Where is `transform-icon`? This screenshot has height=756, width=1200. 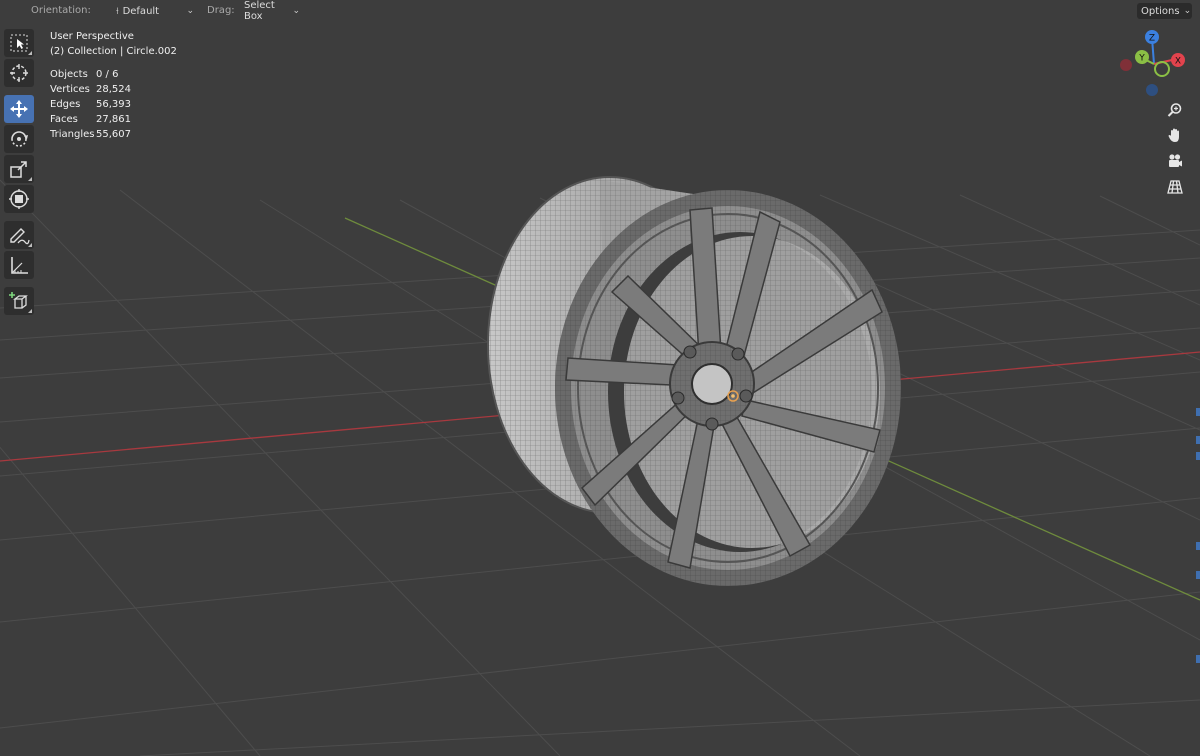 transform-icon is located at coordinates (19, 199).